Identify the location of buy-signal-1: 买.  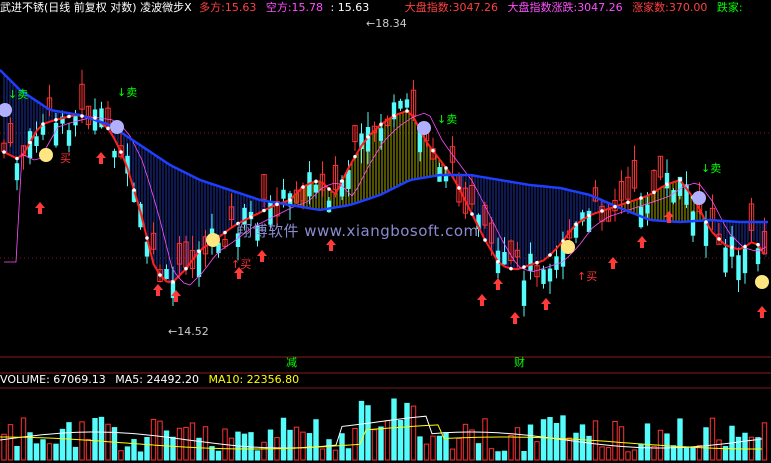
(65, 158).